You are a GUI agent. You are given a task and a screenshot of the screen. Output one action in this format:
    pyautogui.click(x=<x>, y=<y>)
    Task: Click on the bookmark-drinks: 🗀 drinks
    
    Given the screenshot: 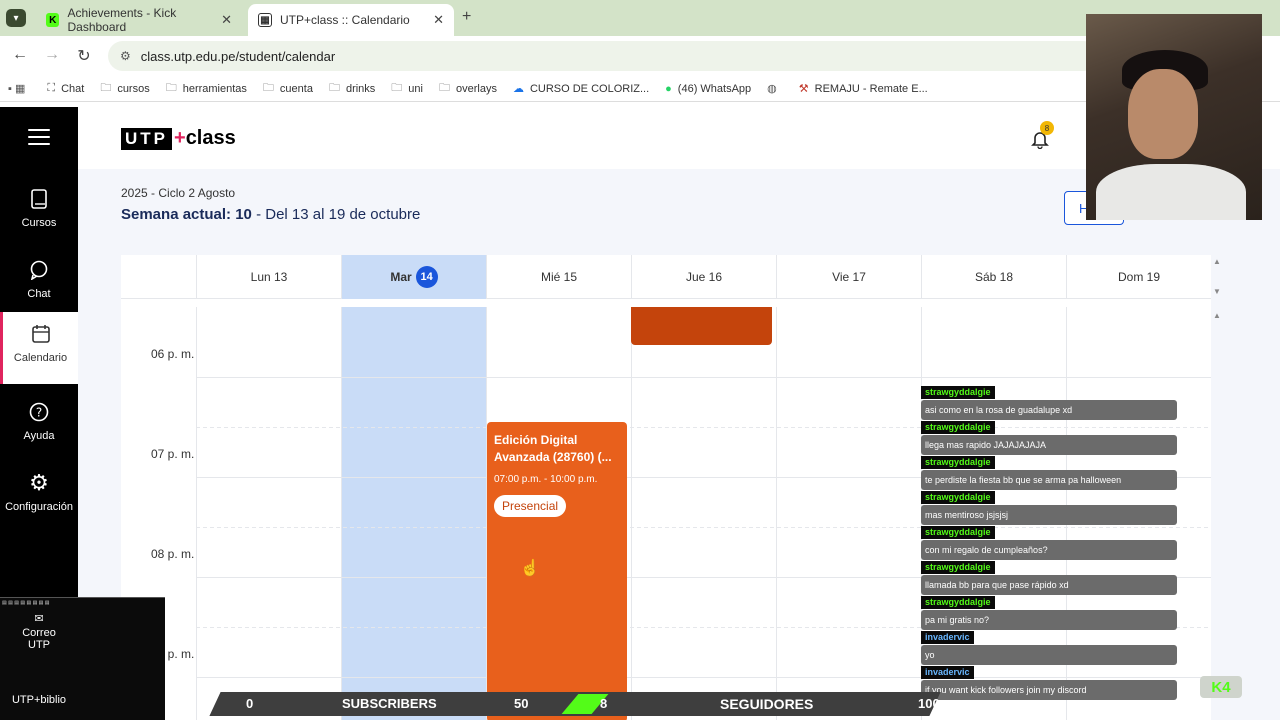 What is the action you would take?
    pyautogui.click(x=352, y=88)
    